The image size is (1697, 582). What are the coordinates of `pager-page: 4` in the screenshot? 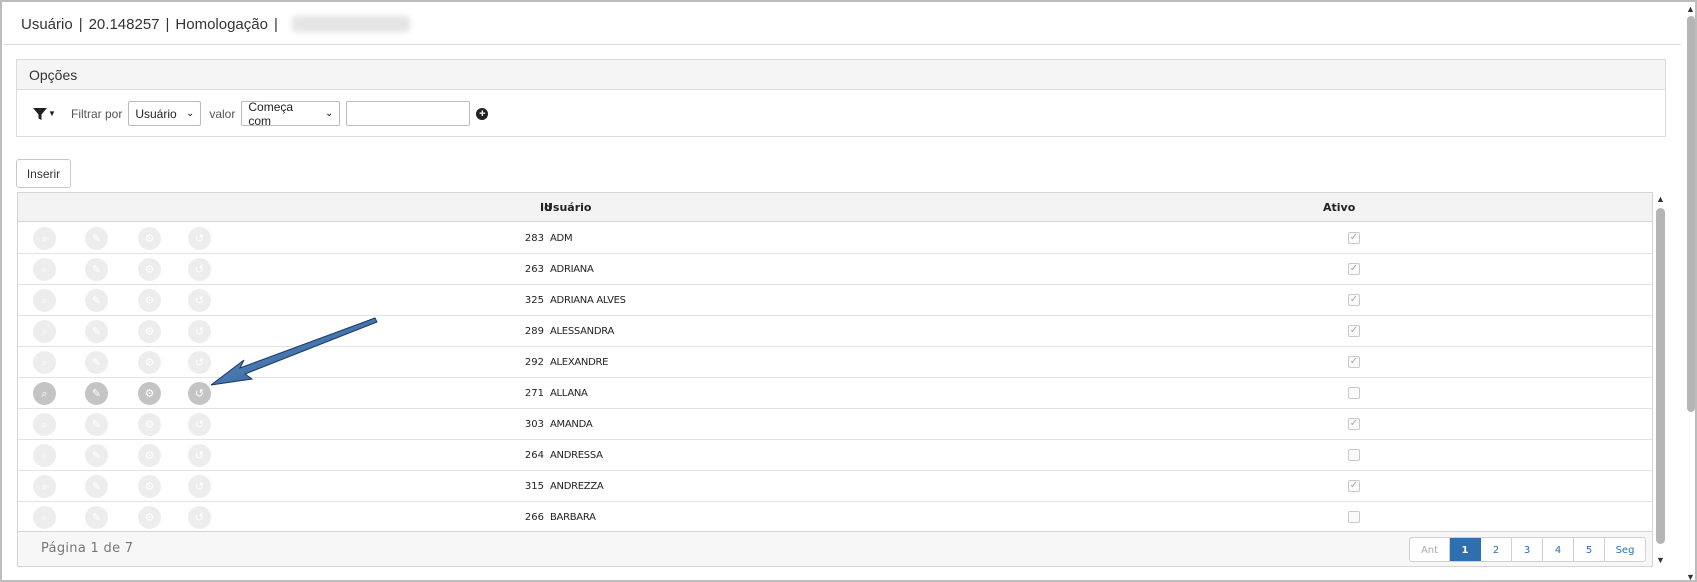 It's located at (1558, 549).